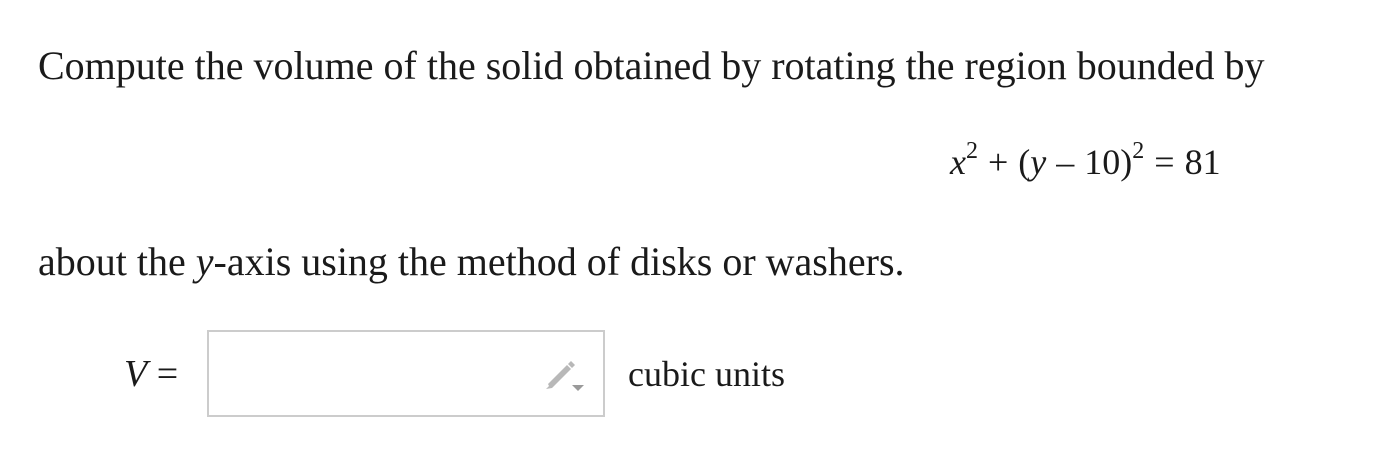  I want to click on pencil-icon, so click(564, 374).